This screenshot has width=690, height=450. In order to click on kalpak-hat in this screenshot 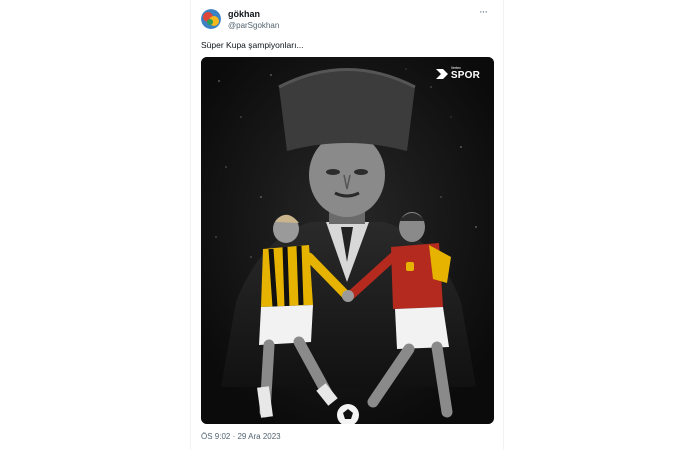, I will do `click(347, 110)`.